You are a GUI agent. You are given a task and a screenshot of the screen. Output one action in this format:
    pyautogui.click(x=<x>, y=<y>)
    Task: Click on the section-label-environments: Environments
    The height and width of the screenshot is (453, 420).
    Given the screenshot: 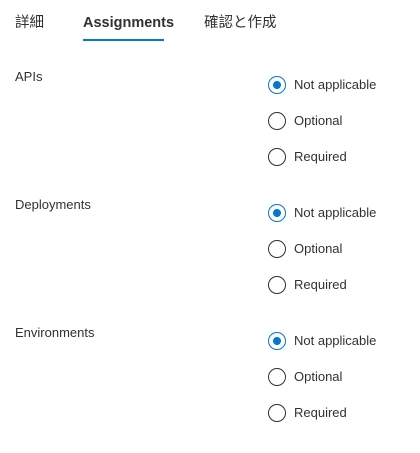 What is the action you would take?
    pyautogui.click(x=55, y=332)
    